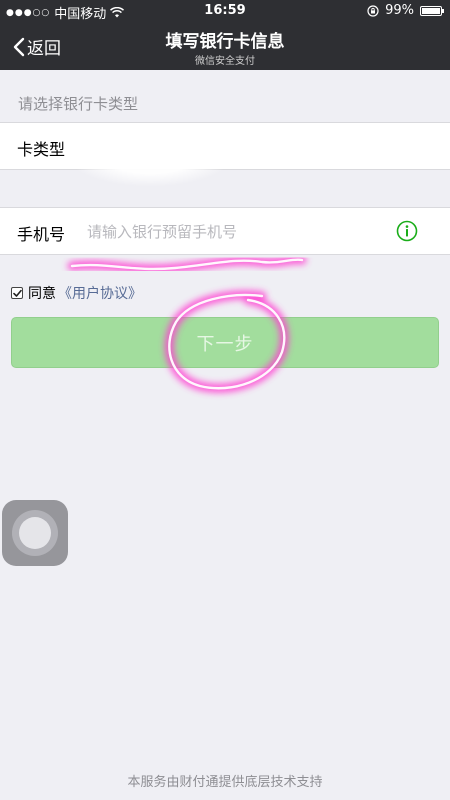 The height and width of the screenshot is (800, 450). I want to click on hand-drawn-annotation, so click(187, 324).